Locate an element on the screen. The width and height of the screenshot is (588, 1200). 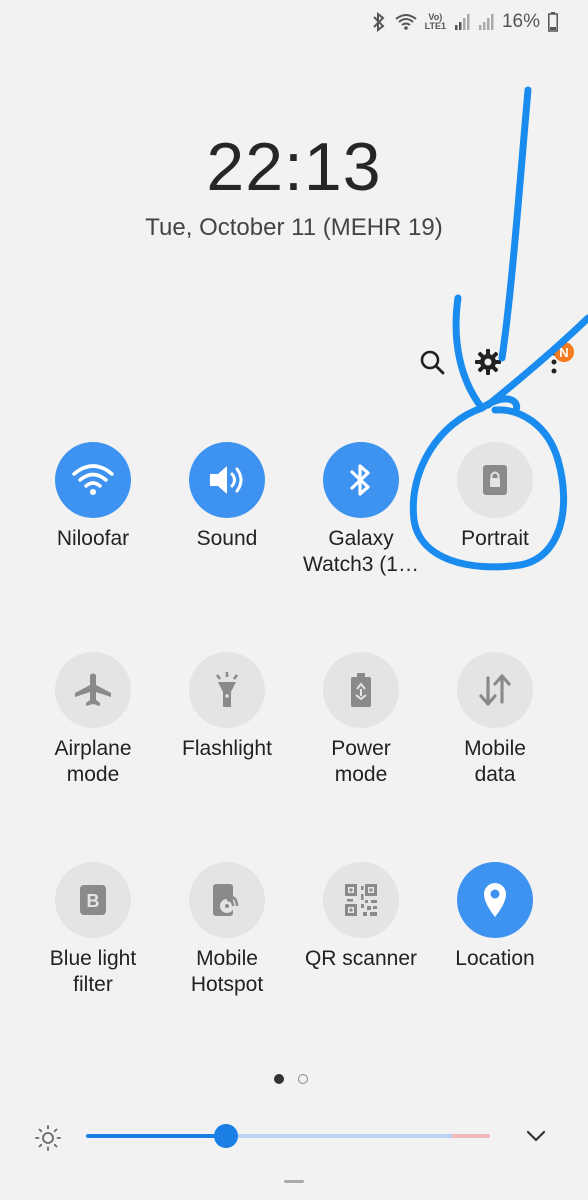
brightness-track-end is located at coordinates (471, 1136).